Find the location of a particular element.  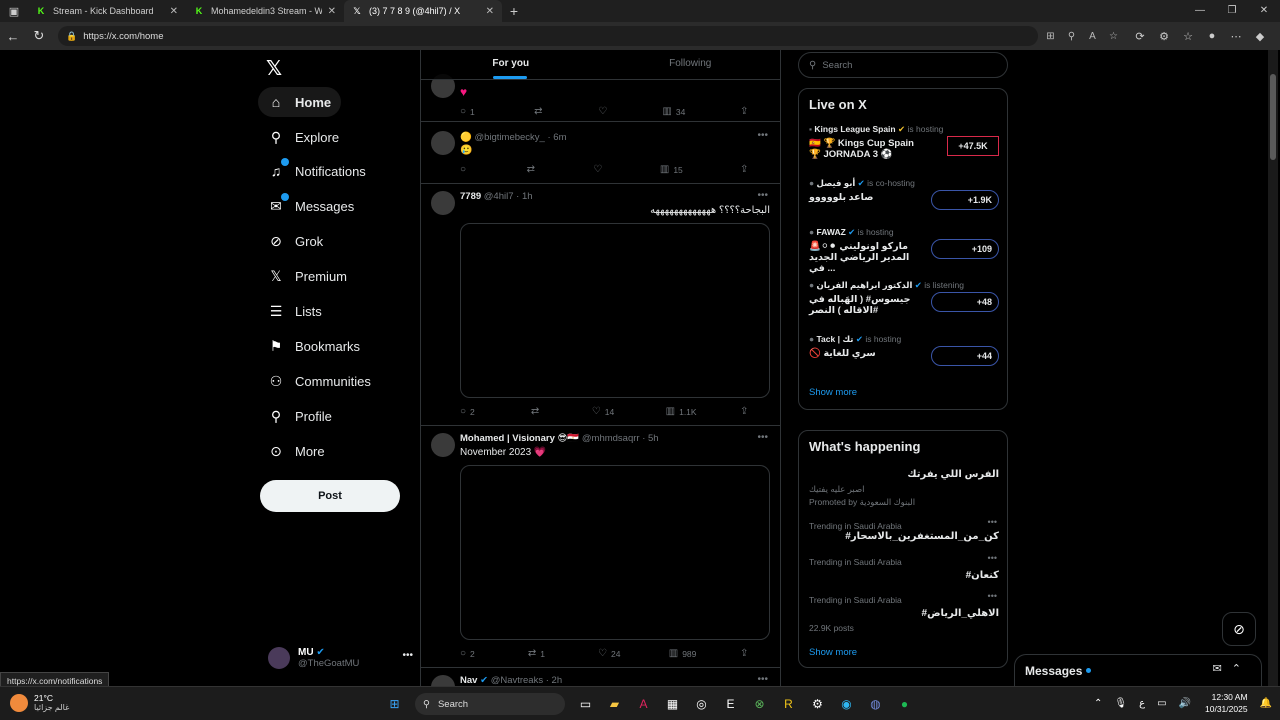

app-available-icon: ⊞ is located at coordinates (1050, 36).